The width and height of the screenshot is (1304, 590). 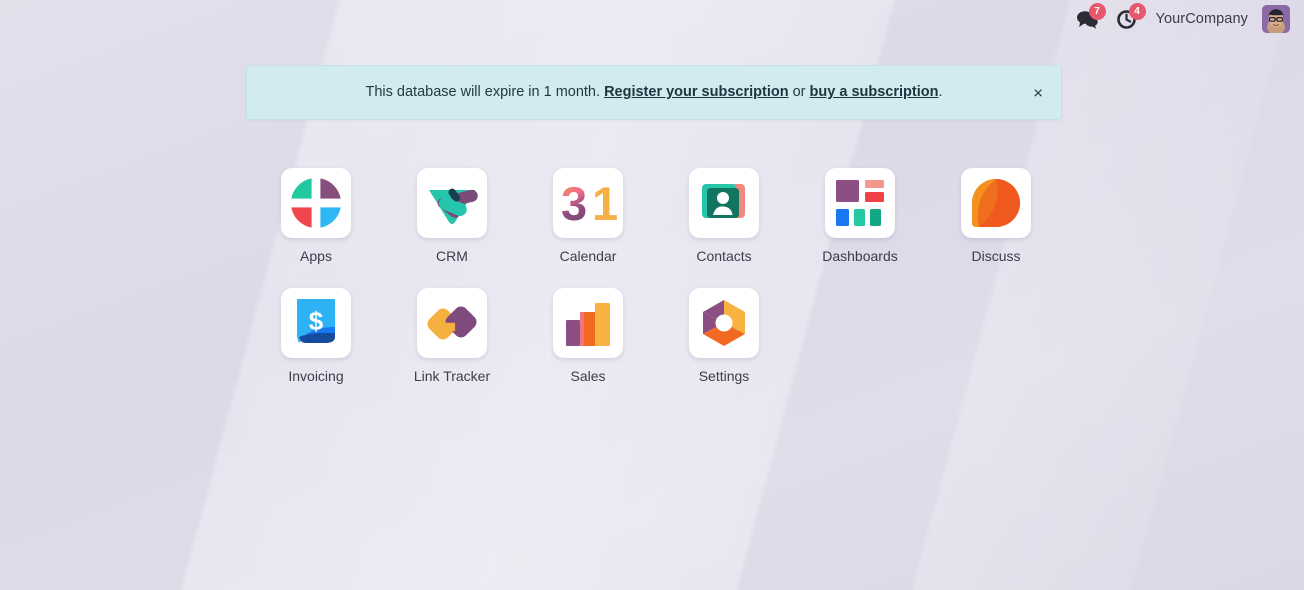 I want to click on invoicing-dollar-doc-icon: $, so click(x=316, y=320).